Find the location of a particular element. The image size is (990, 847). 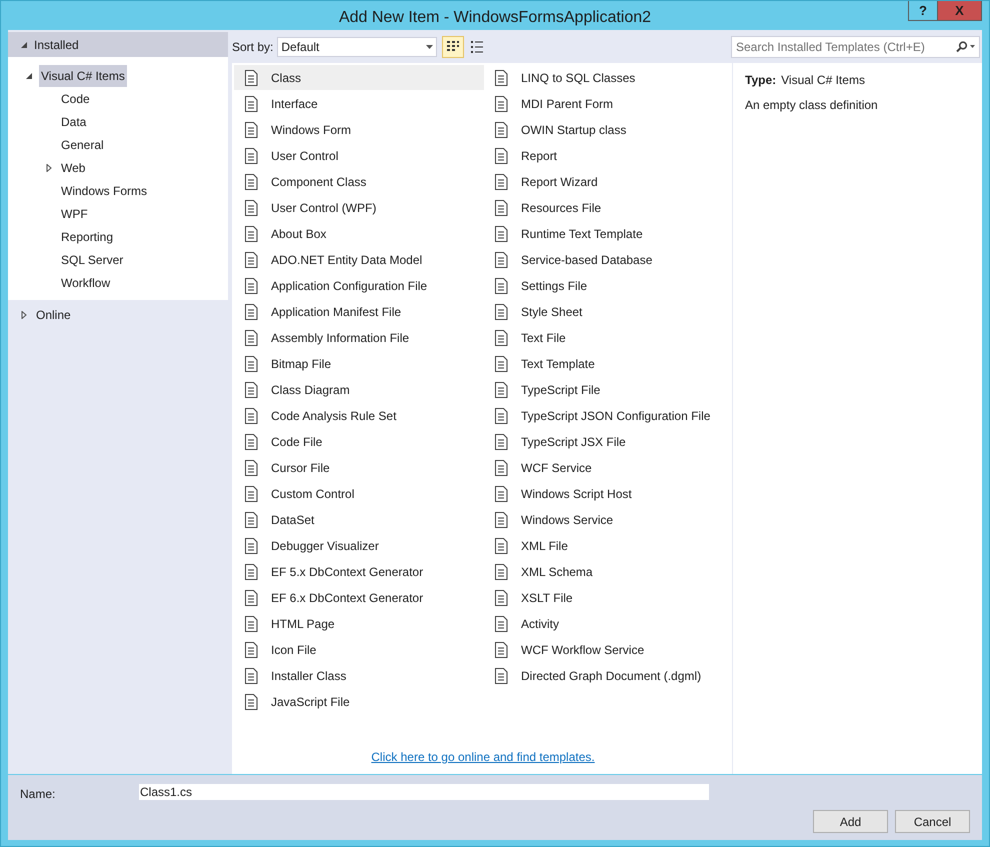

tree-item: Workflow is located at coordinates (85, 283).